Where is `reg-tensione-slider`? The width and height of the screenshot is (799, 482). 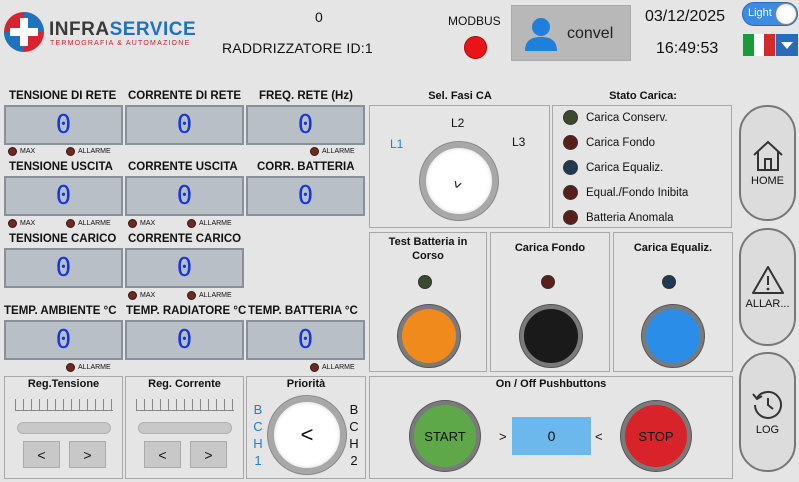 reg-tensione-slider is located at coordinates (64, 428).